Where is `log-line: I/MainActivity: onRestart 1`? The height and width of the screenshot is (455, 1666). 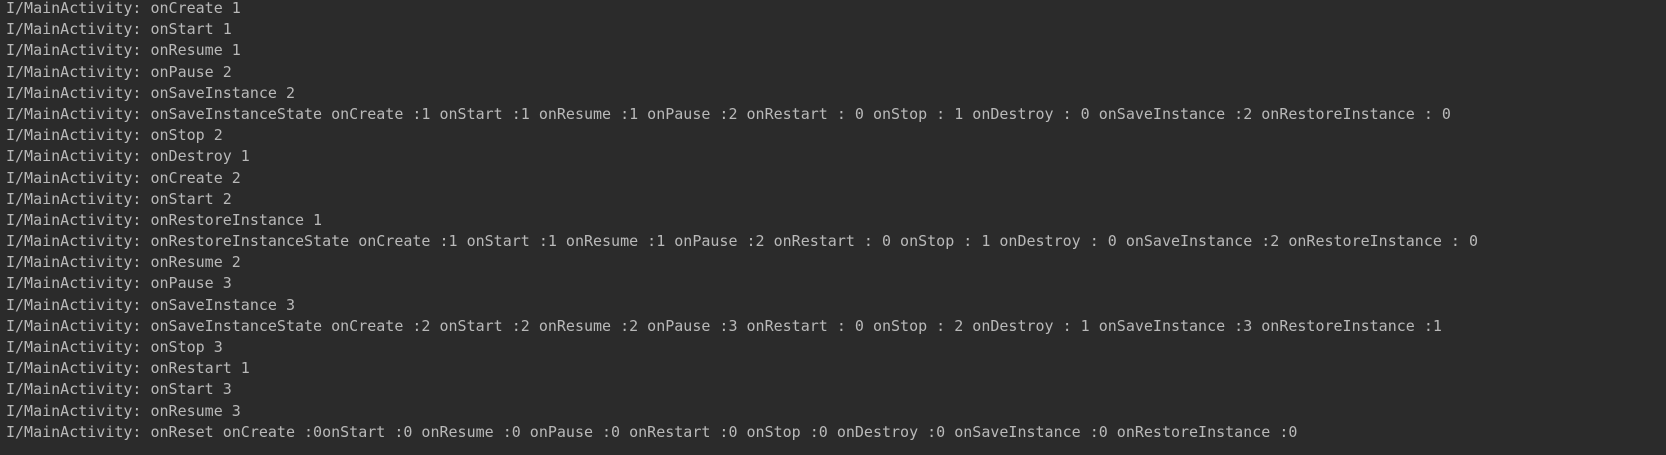
log-line: I/MainActivity: onRestart 1 is located at coordinates (128, 368).